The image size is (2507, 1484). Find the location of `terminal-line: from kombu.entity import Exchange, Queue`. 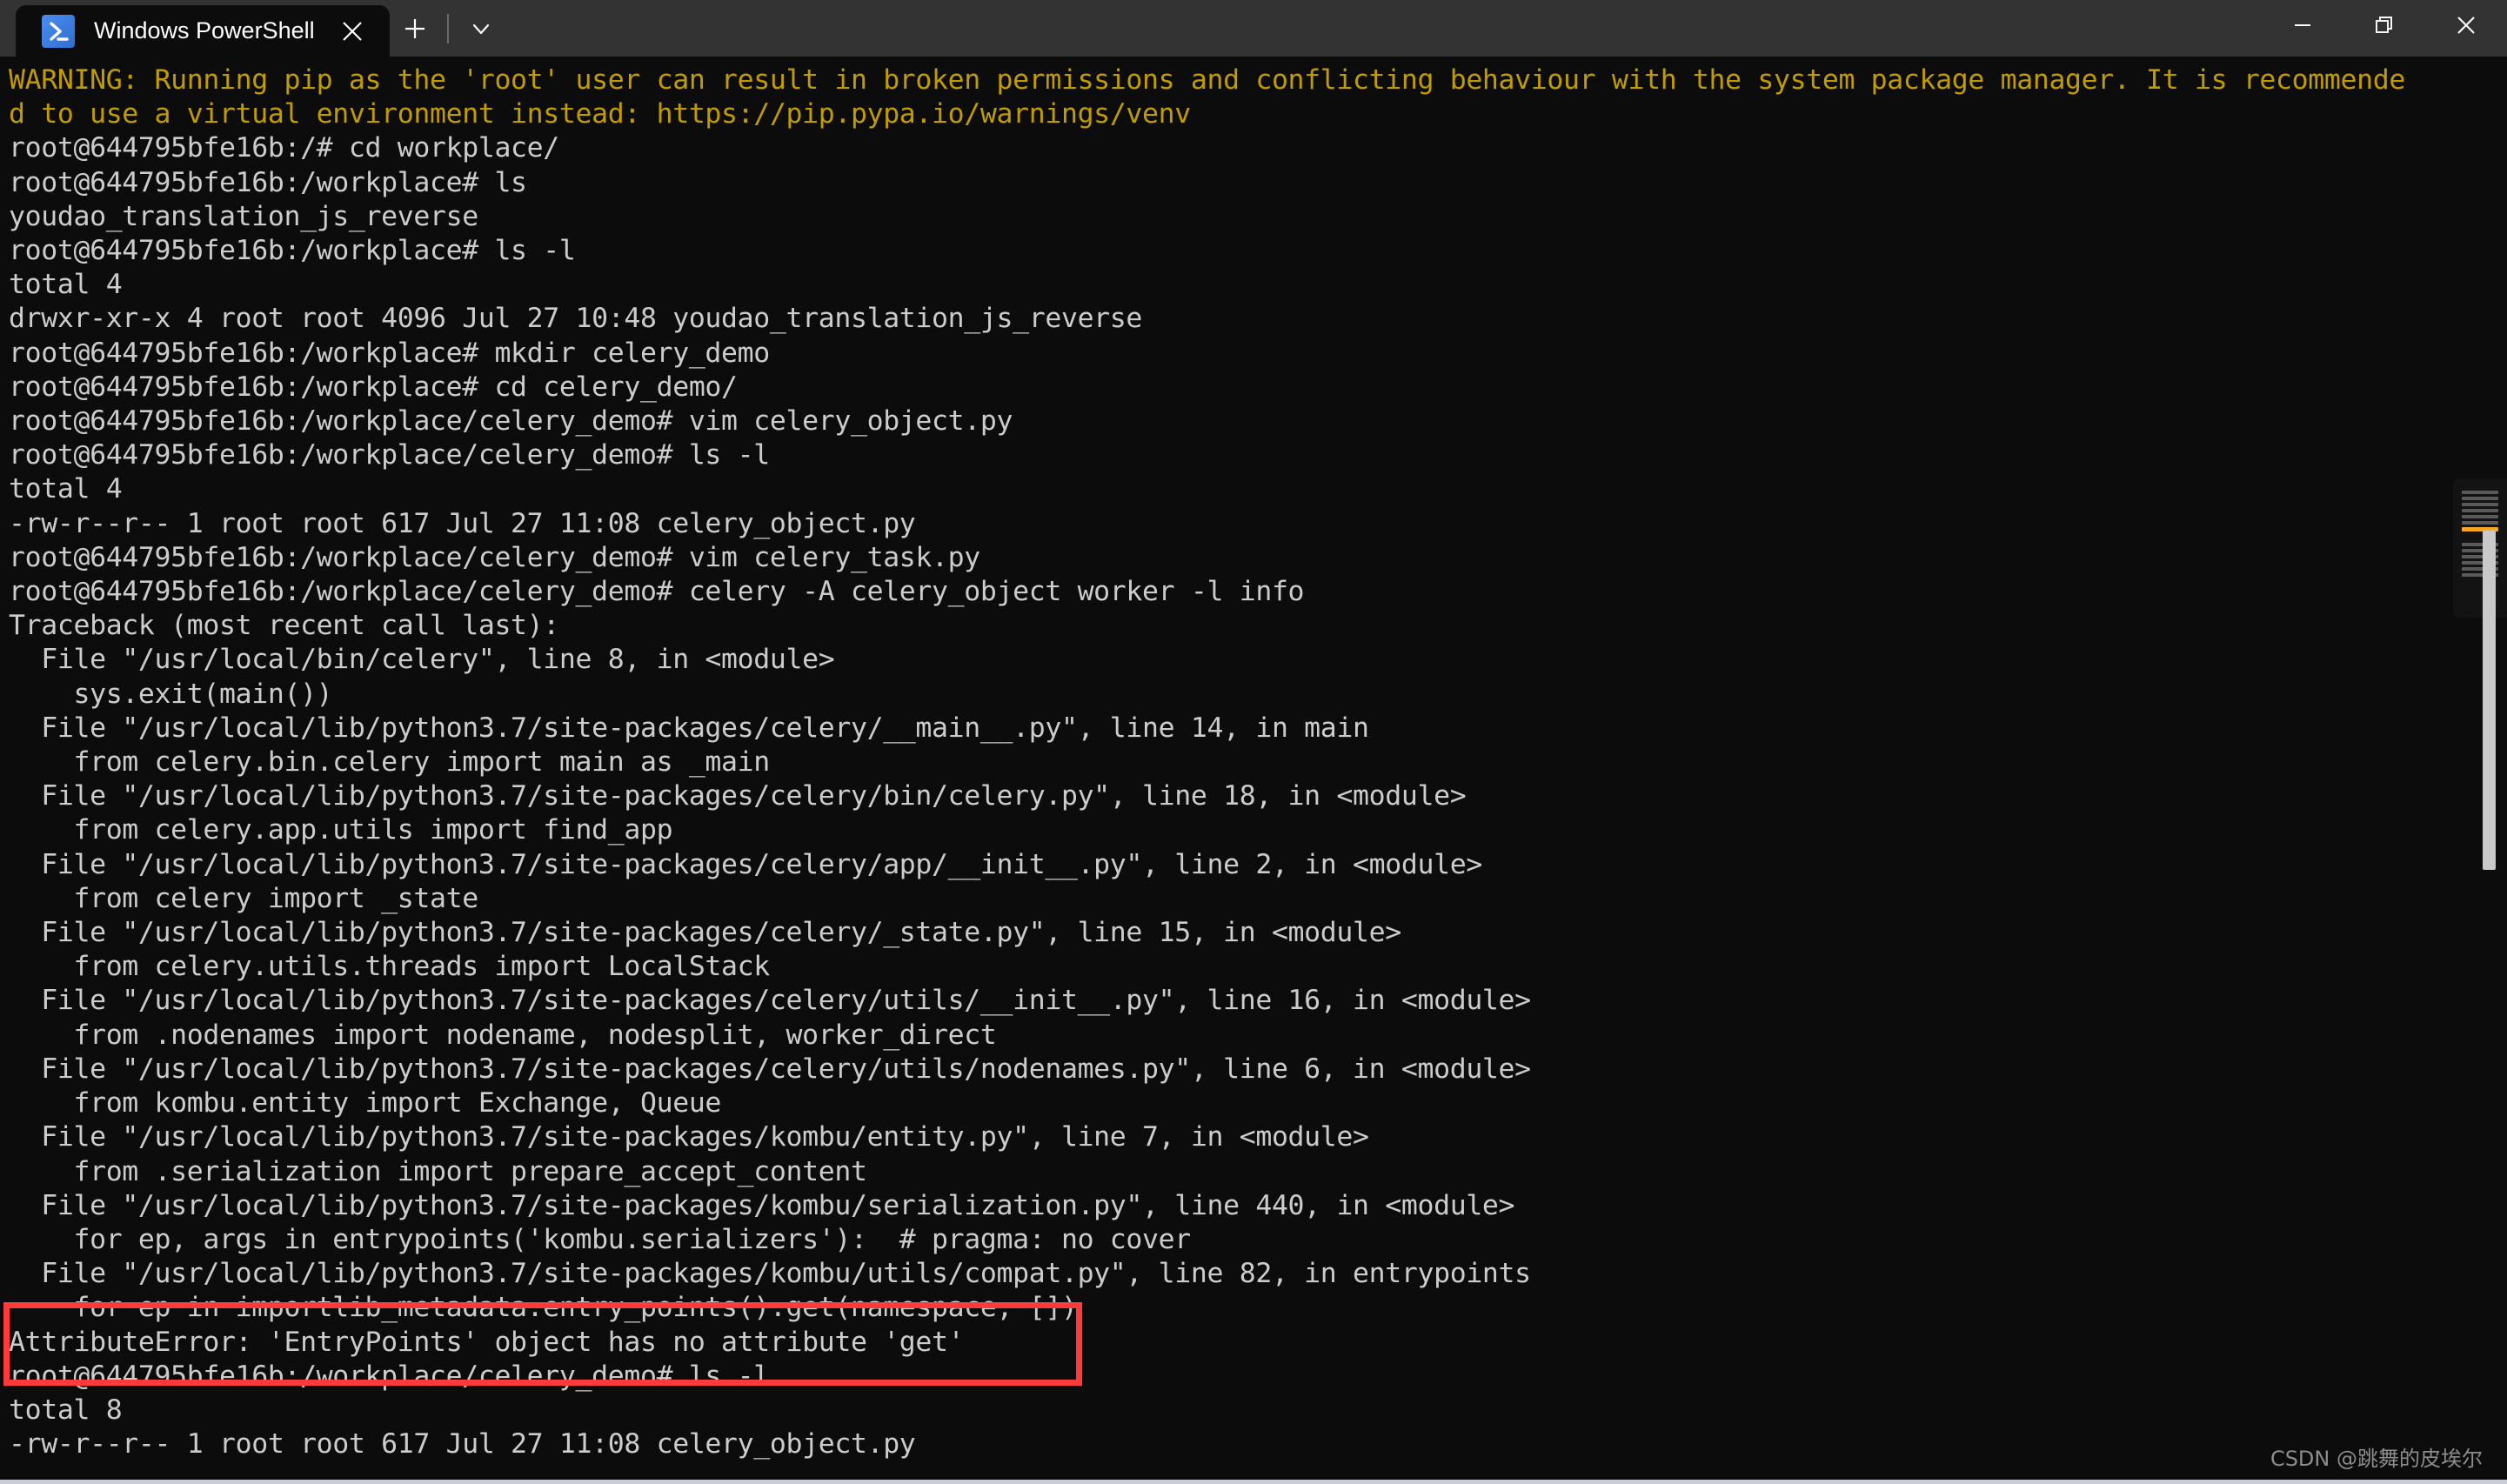

terminal-line: from kombu.entity import Exchange, Queue is located at coordinates (365, 1103).